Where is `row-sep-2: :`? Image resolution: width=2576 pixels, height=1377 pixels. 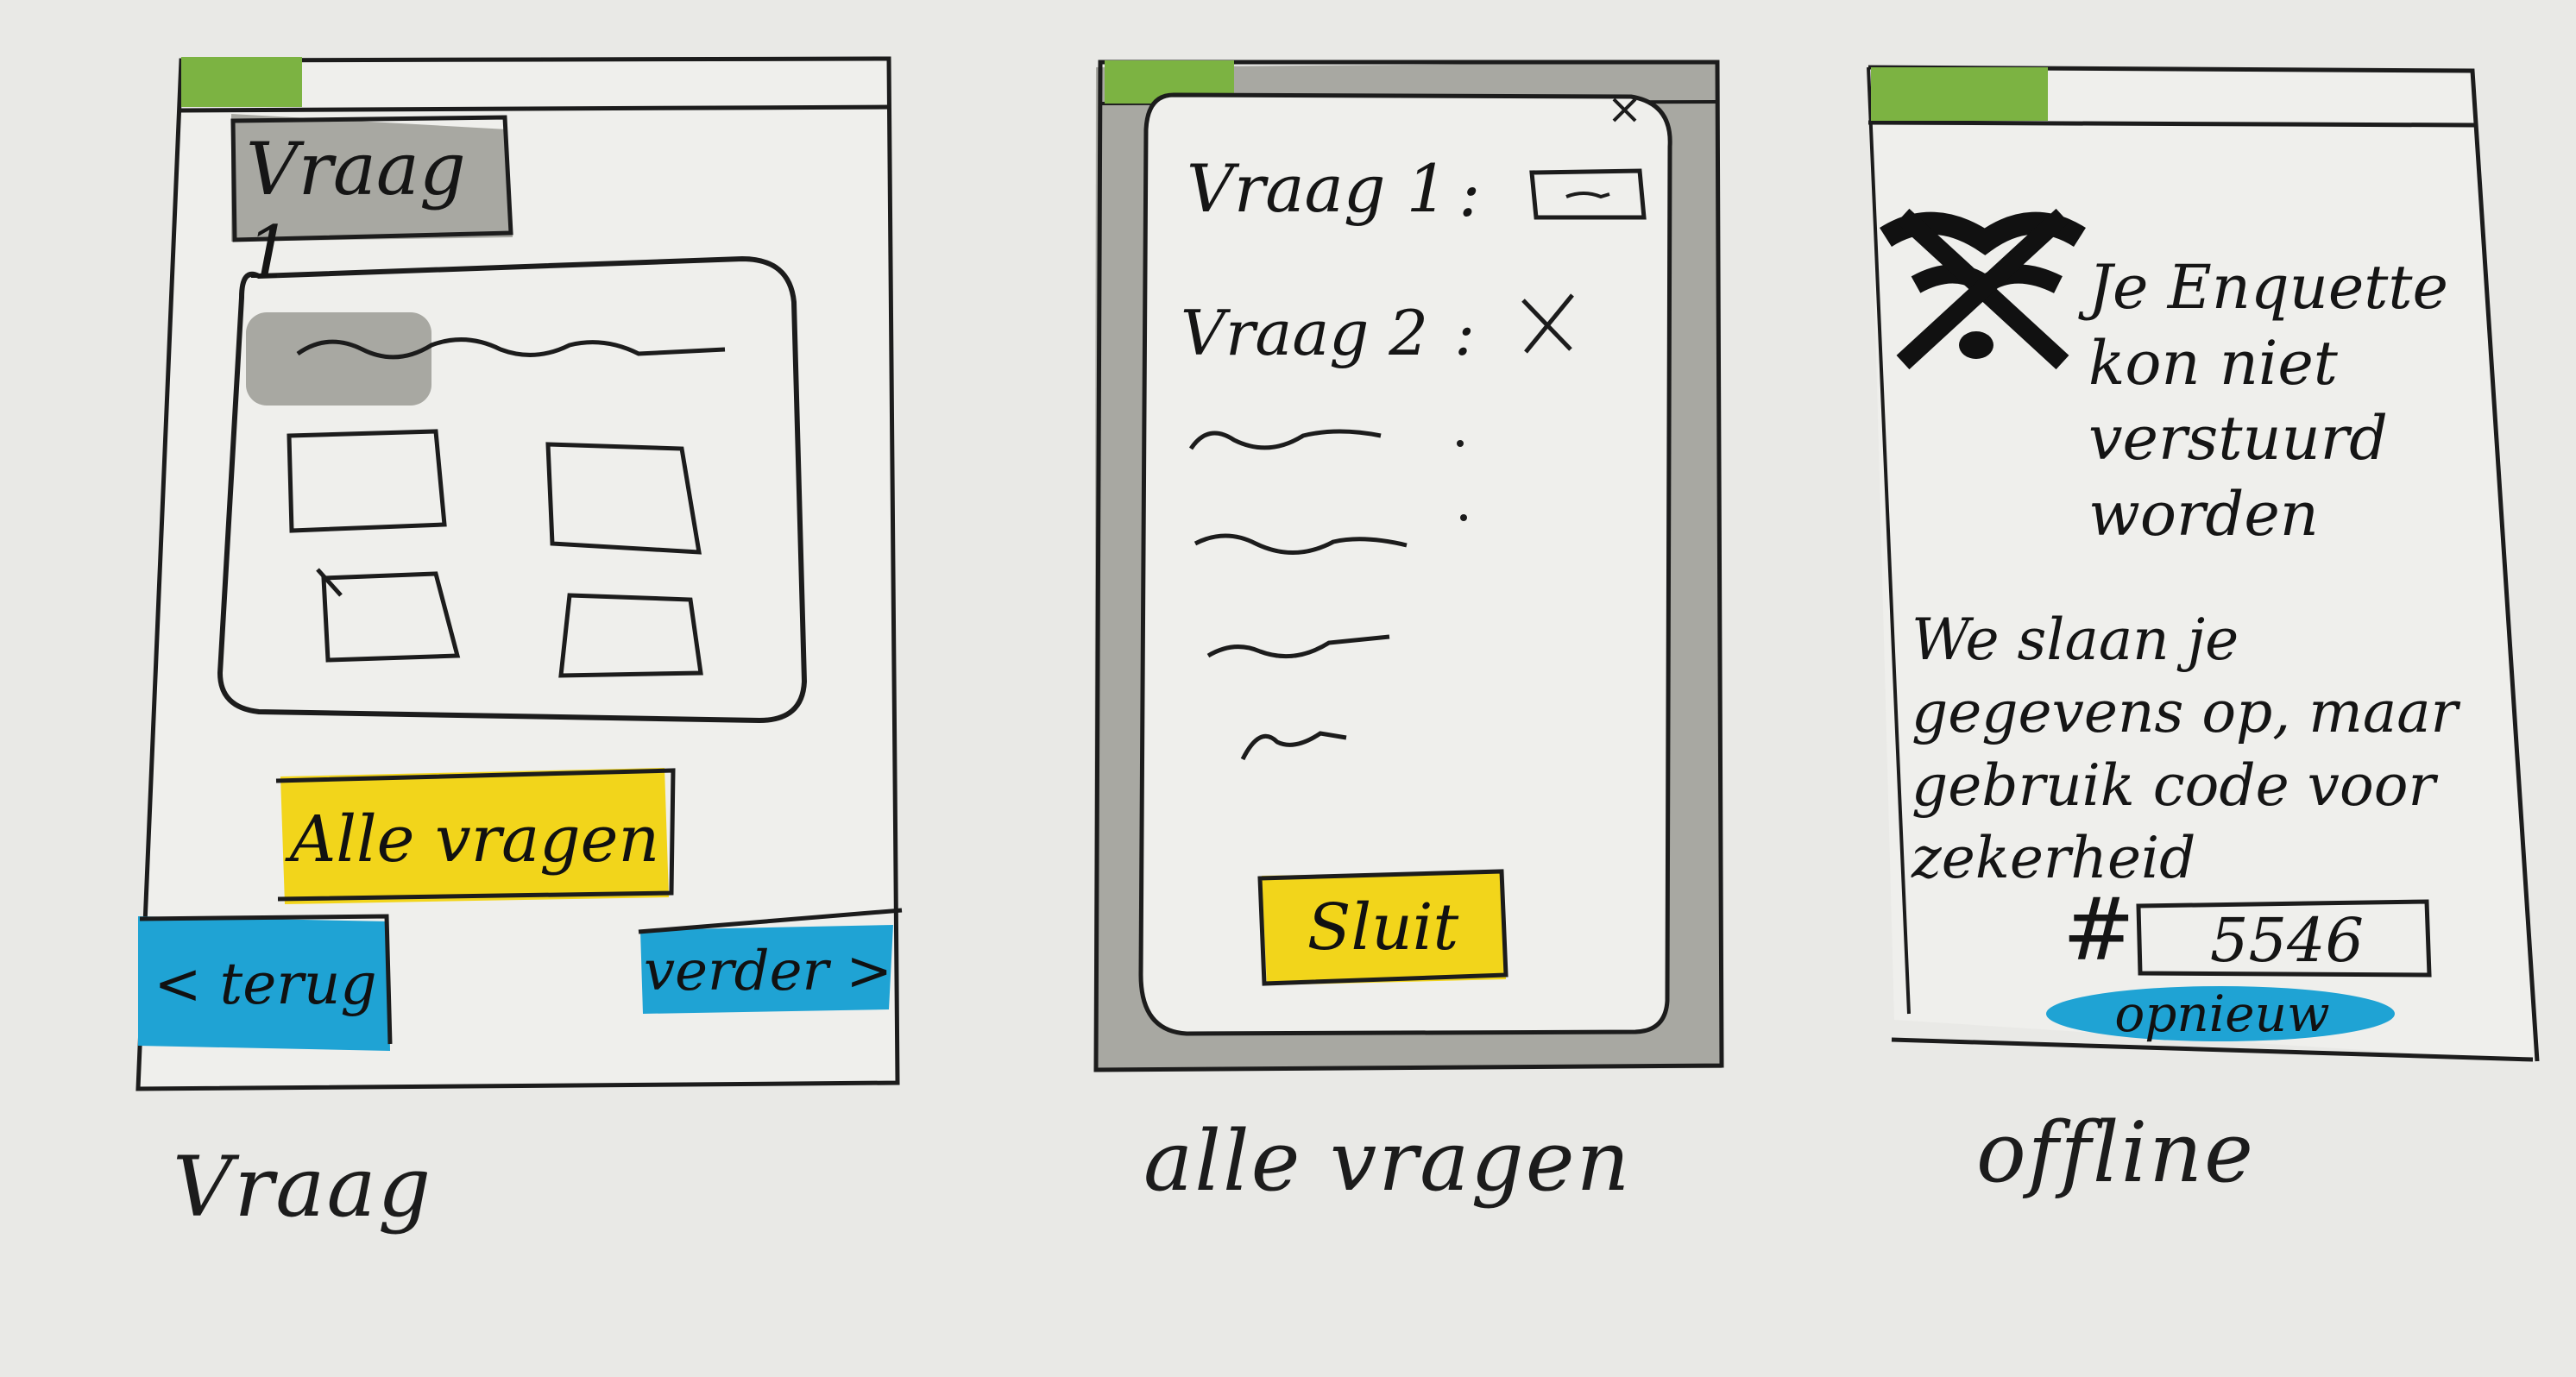
row-sep-2: : is located at coordinates (1465, 333).